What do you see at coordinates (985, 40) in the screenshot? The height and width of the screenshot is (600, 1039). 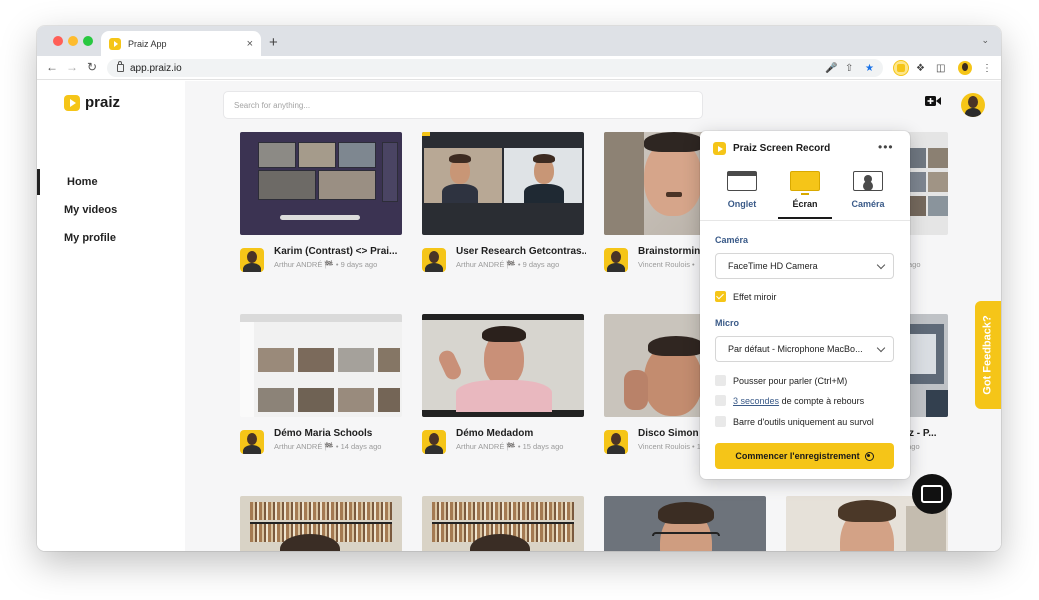 I see `tab-search-chevron-icon: ⌄` at bounding box center [985, 40].